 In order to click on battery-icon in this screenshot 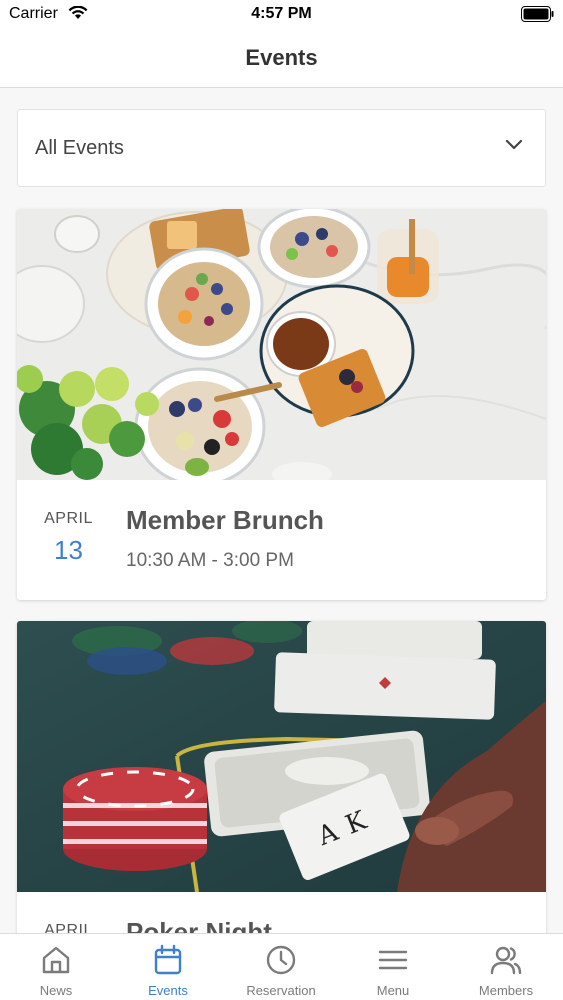, I will do `click(537, 14)`.